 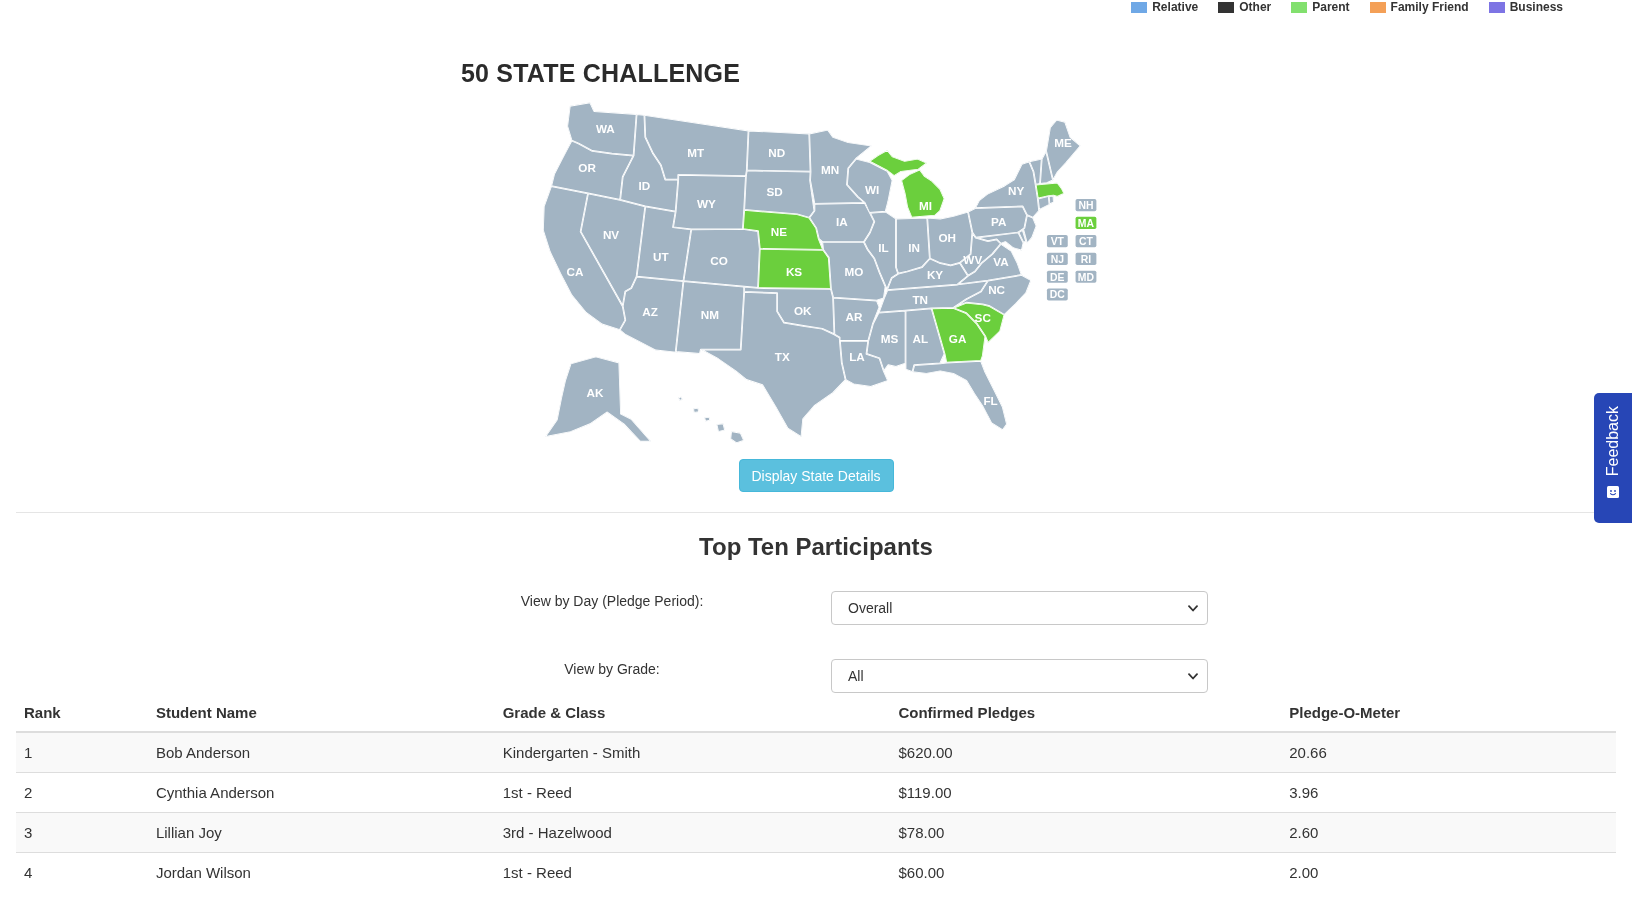 I want to click on state-label: KS, so click(x=794, y=271).